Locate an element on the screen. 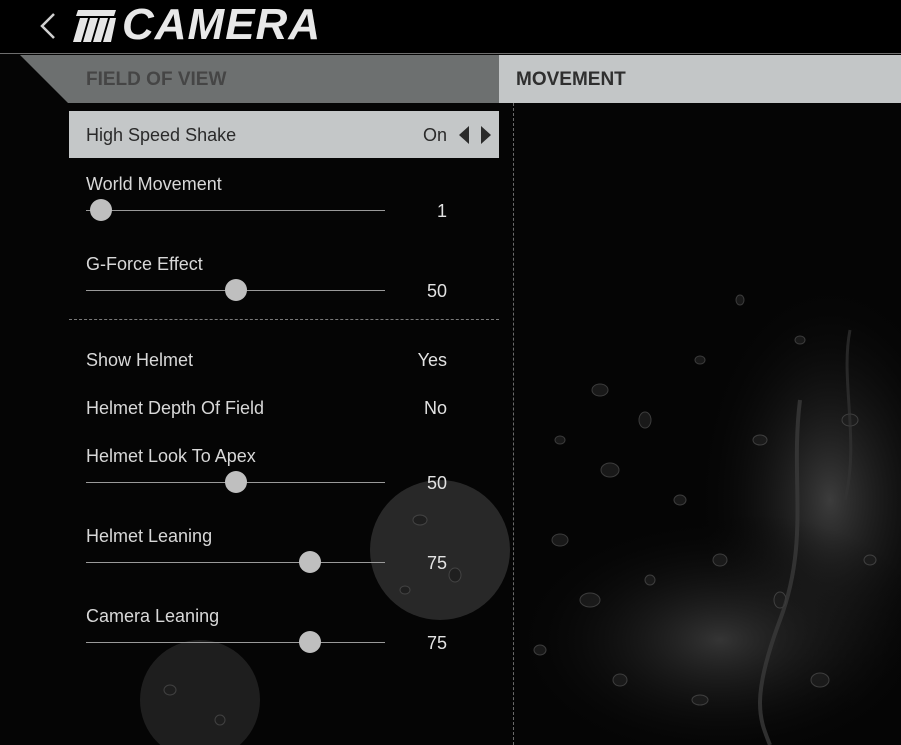 Image resolution: width=901 pixels, height=745 pixels. setting-value-helmet-look-to-apex: 50 is located at coordinates (436, 483).